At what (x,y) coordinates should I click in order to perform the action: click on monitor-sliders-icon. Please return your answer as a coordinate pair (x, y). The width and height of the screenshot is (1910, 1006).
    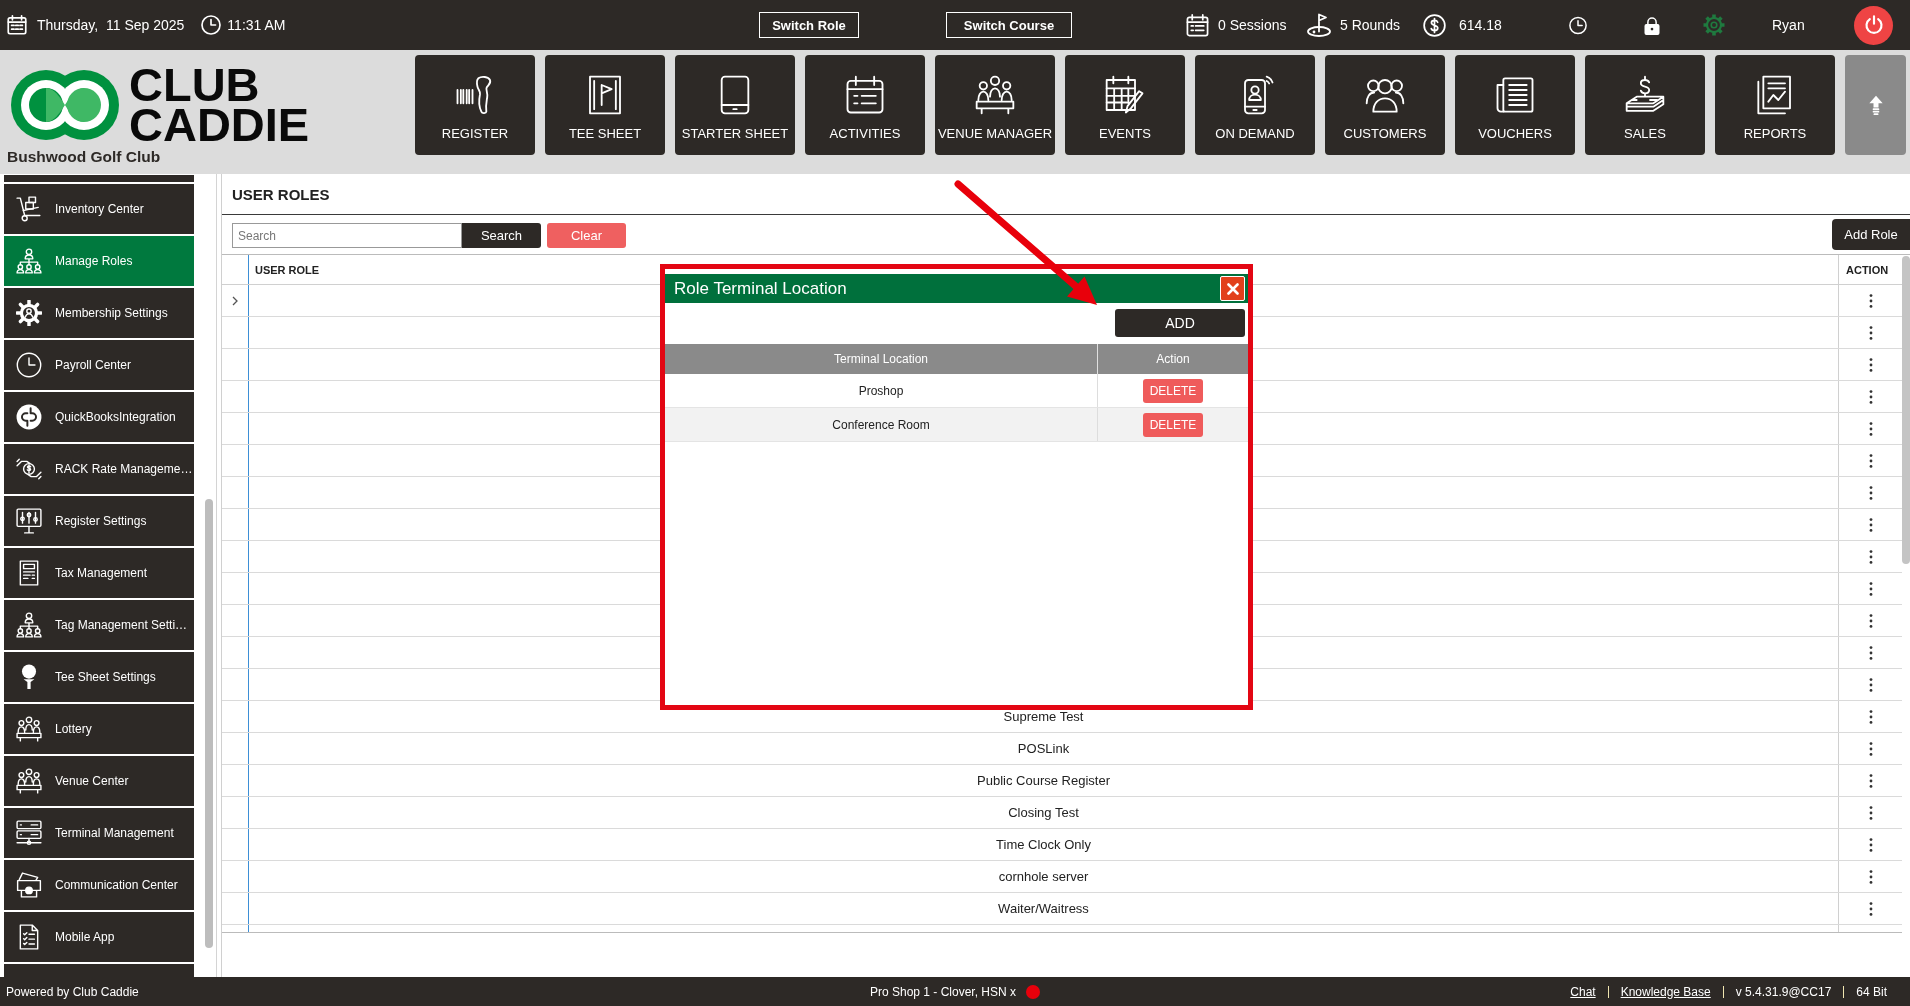
    Looking at the image, I should click on (29, 521).